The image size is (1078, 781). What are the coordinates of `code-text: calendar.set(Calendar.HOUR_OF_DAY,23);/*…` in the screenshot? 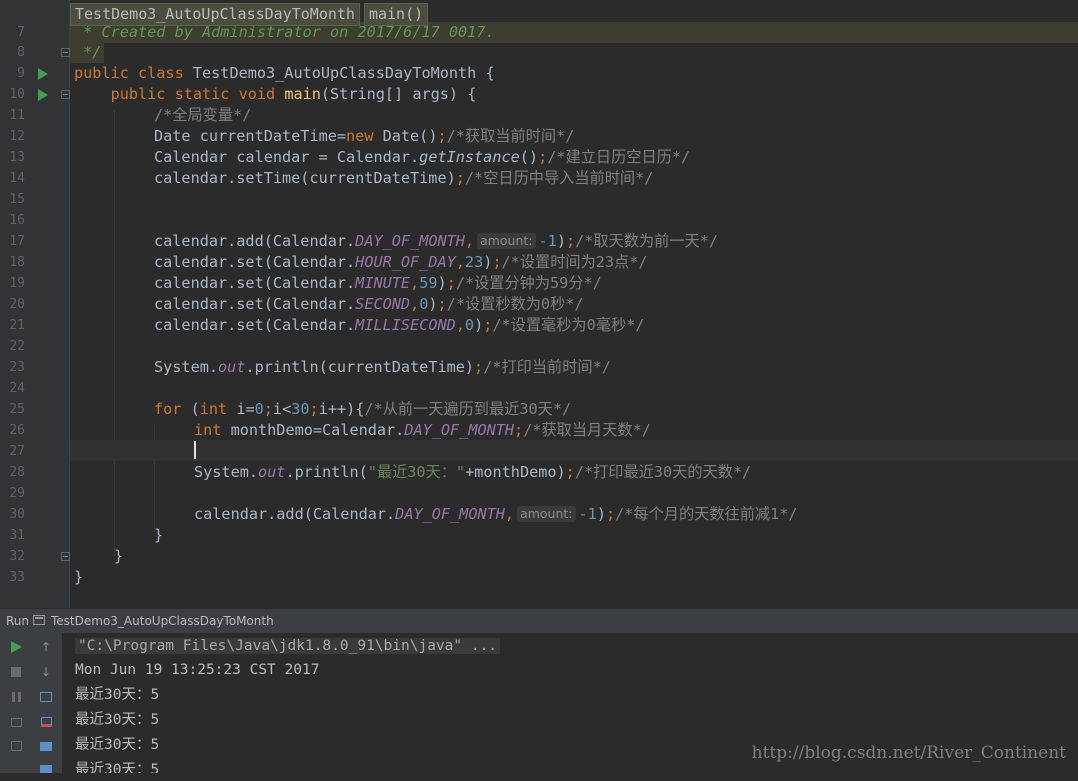 It's located at (401, 262).